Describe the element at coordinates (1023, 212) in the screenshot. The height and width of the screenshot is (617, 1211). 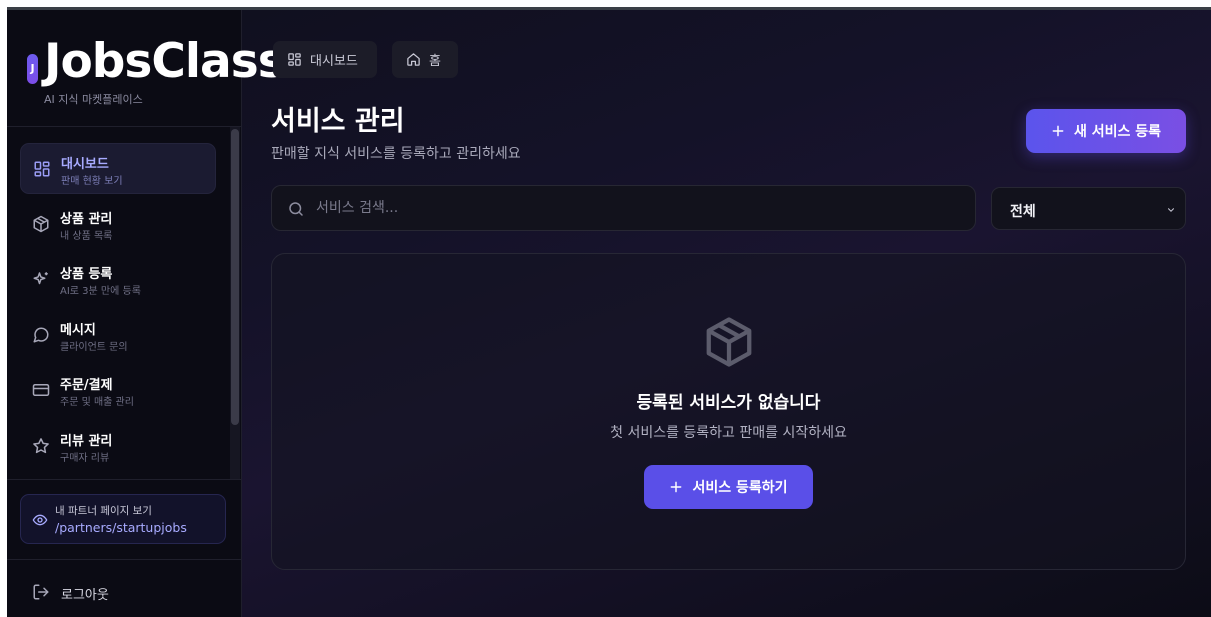
I see `select-value: 전체` at that location.